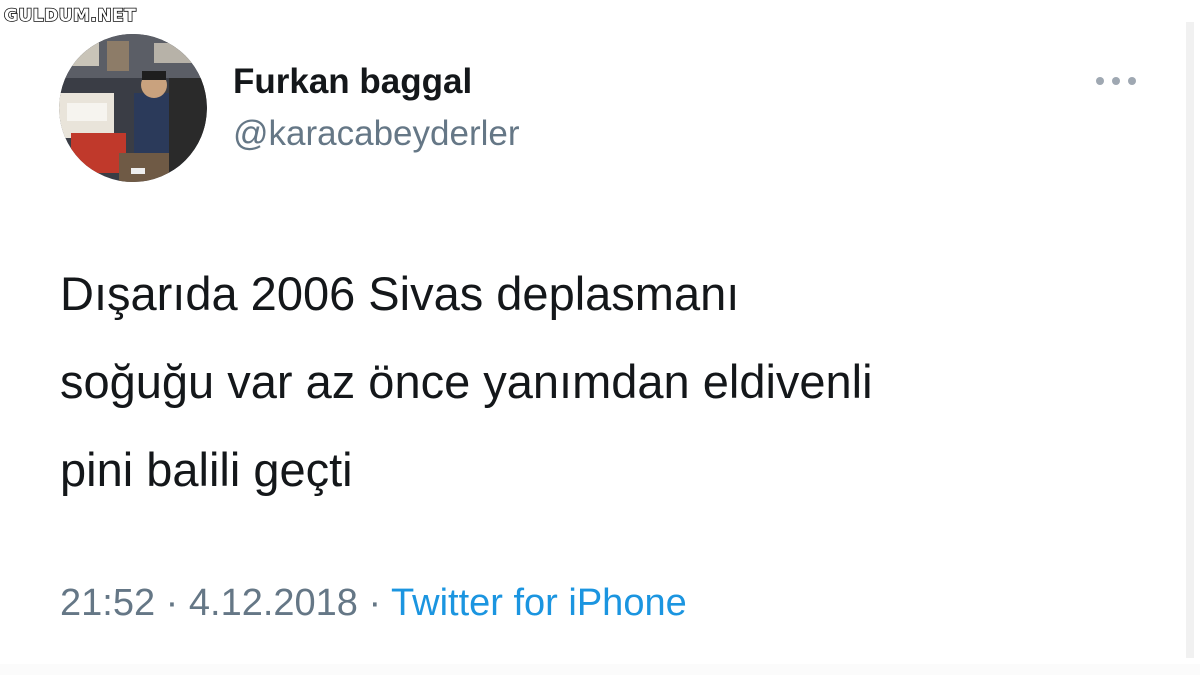 Image resolution: width=1200 pixels, height=675 pixels. I want to click on tweet-text-line: pini balili geçti, so click(206, 469).